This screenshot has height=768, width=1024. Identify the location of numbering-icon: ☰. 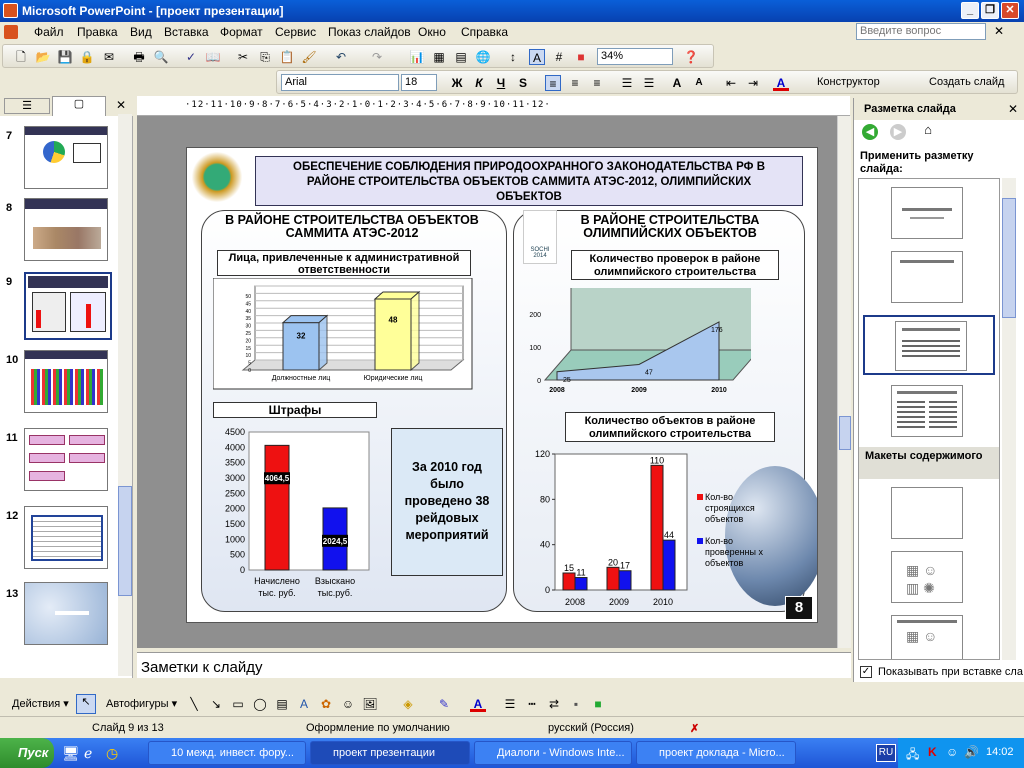
(627, 83).